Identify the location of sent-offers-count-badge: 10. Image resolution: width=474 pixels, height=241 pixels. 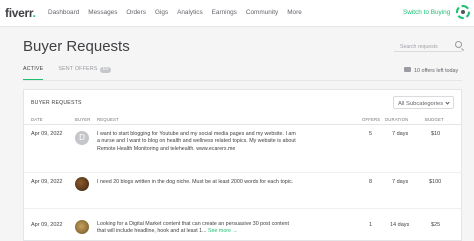
(105, 69).